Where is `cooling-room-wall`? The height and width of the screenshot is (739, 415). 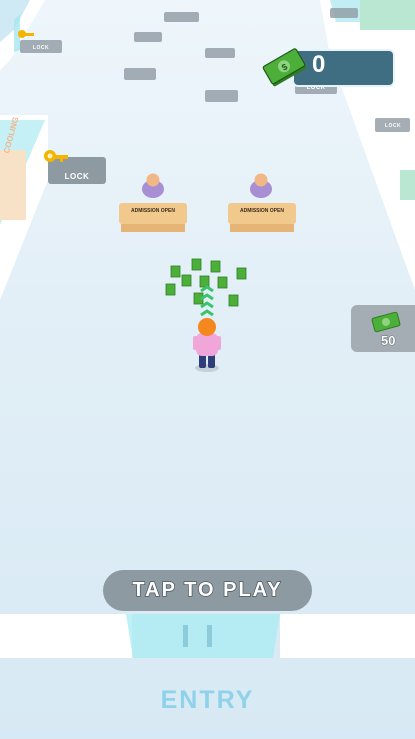 cooling-room-wall is located at coordinates (13, 185).